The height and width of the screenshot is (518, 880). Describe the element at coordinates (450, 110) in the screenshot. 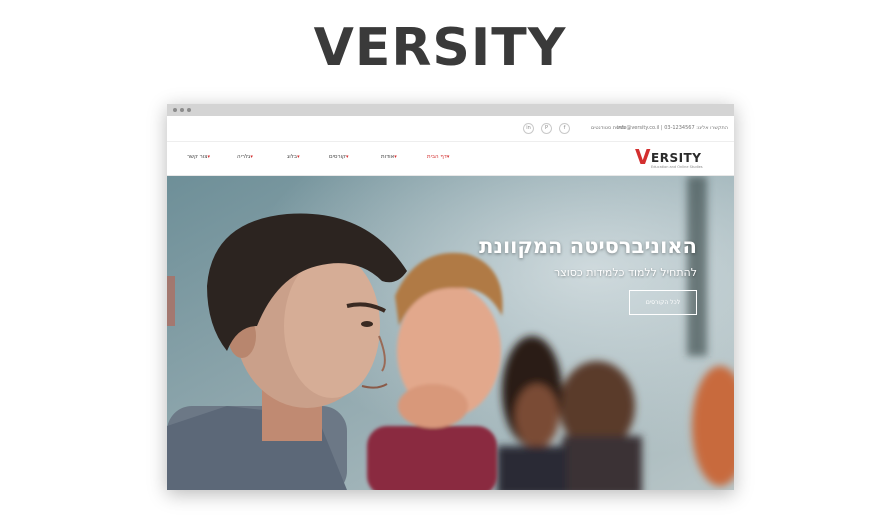

I see `browser-chrome-bar` at that location.